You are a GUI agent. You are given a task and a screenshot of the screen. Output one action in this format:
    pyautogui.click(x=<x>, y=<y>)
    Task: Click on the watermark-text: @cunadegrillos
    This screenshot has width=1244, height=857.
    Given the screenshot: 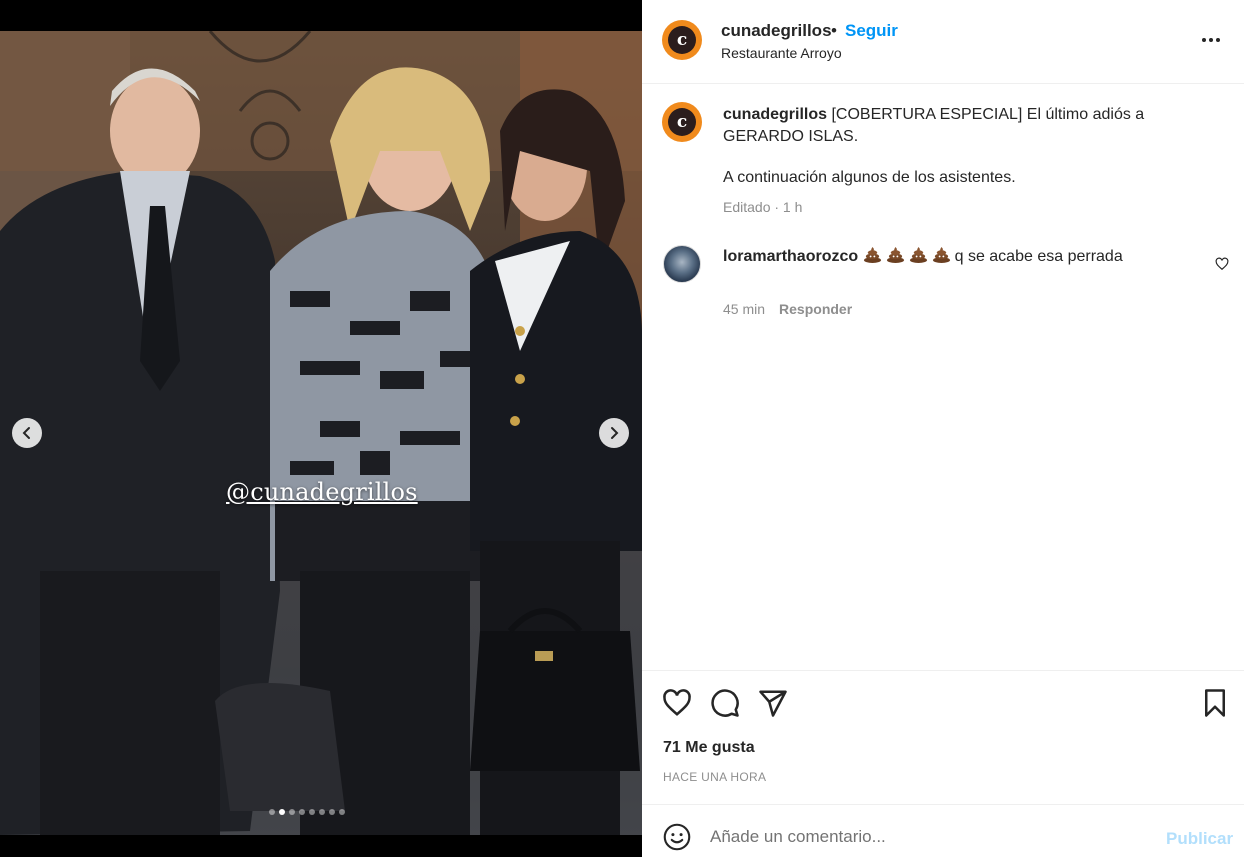 What is the action you would take?
    pyautogui.click(x=322, y=492)
    